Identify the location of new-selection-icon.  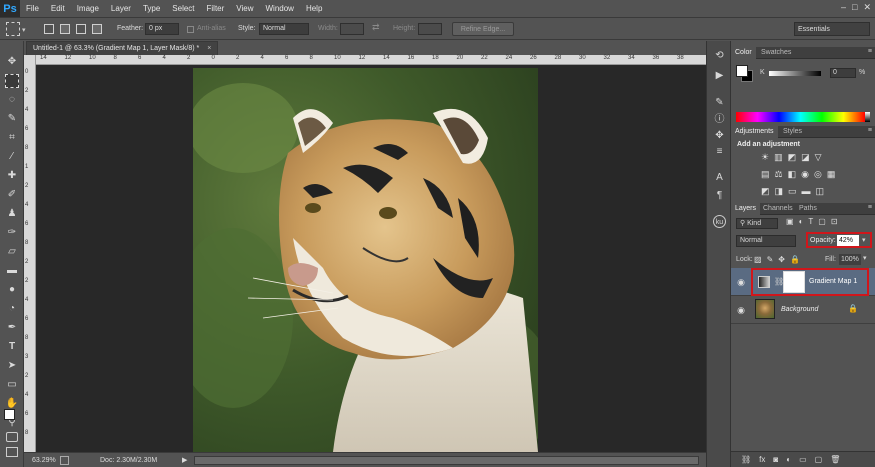
(49, 29).